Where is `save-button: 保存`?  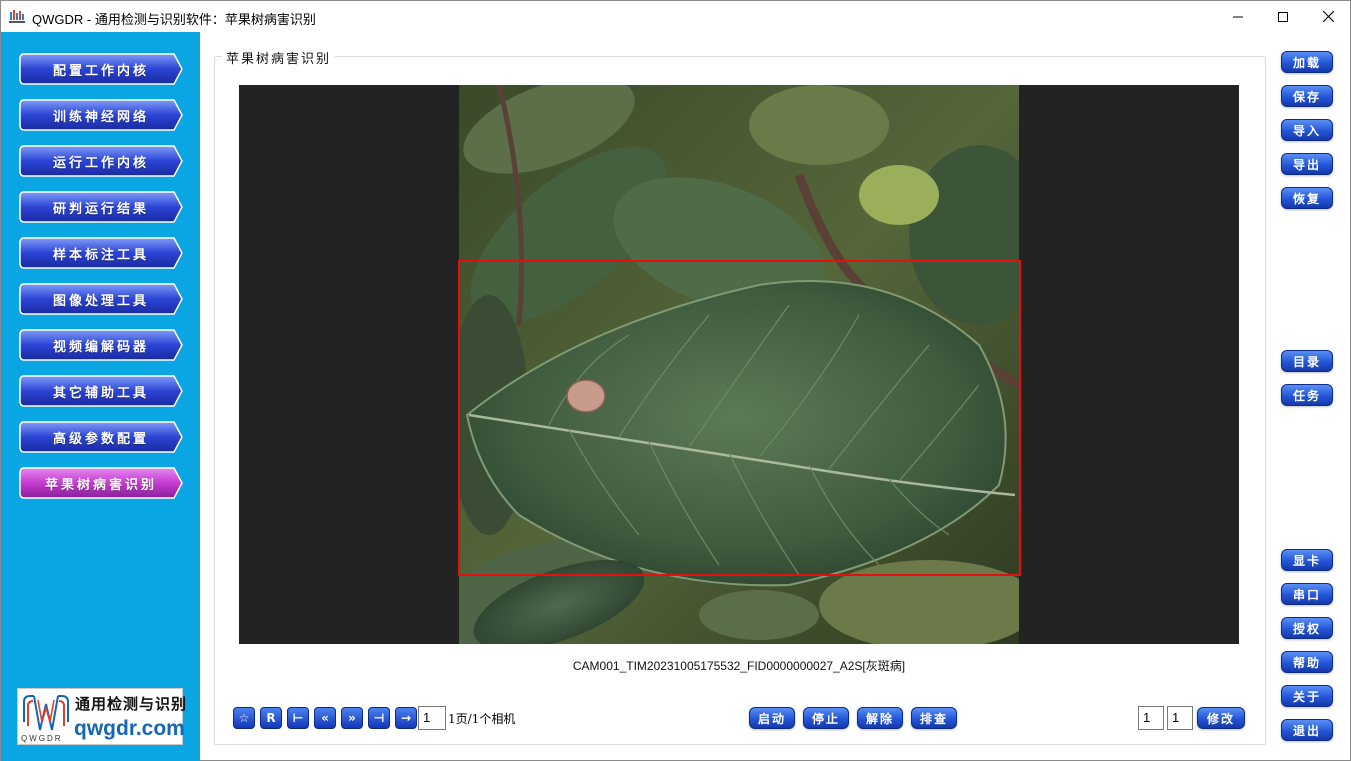
save-button: 保存 is located at coordinates (1307, 96).